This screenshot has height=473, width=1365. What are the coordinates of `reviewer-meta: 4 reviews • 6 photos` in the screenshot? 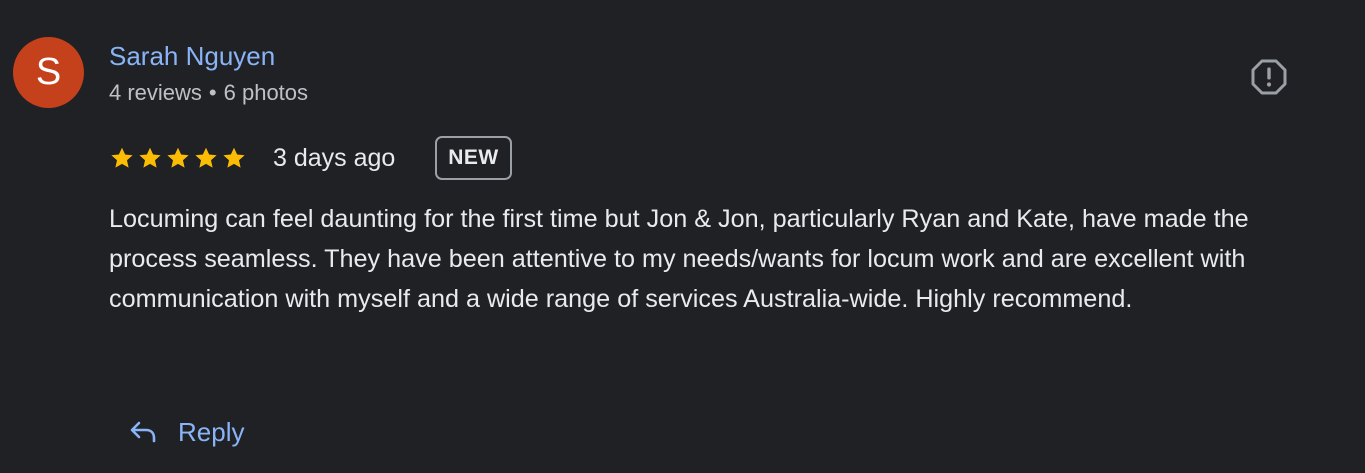 It's located at (208, 93).